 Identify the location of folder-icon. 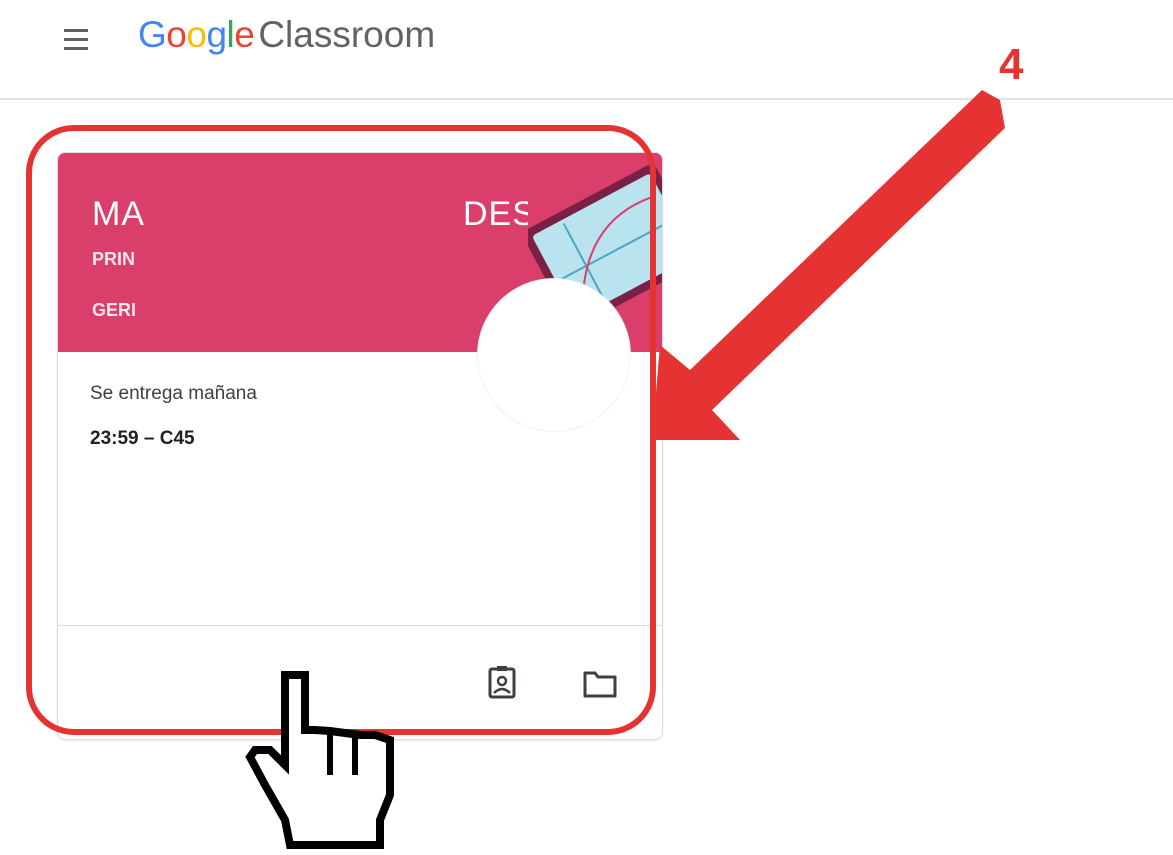
(600, 683).